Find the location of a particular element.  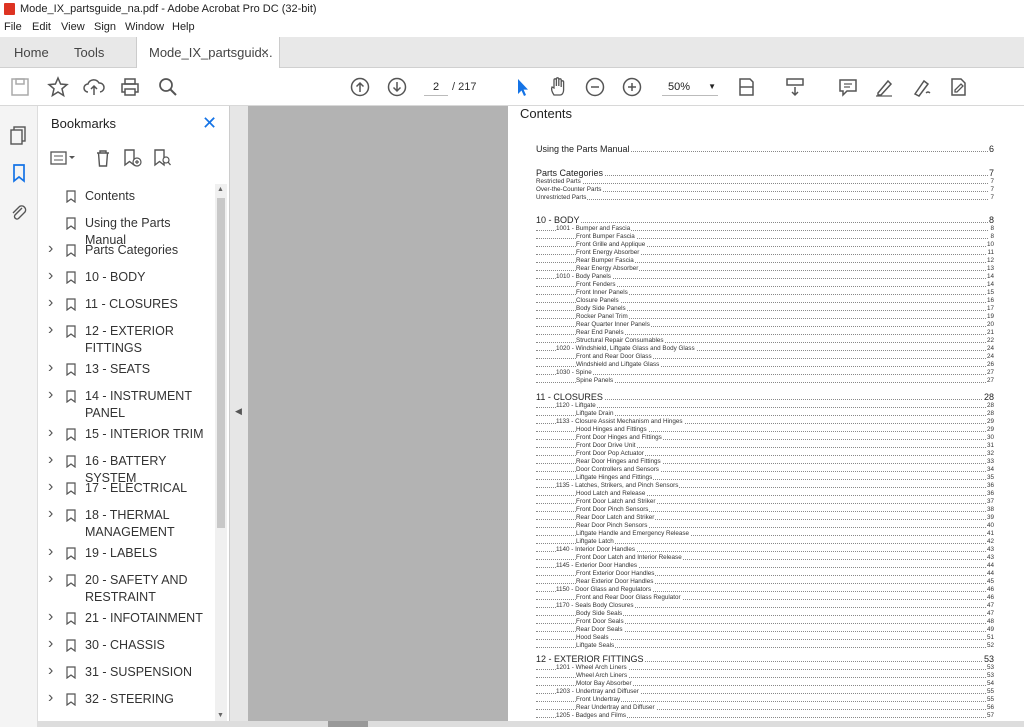

toc-entry: Structural Repair Consumables 22 is located at coordinates (765, 341).